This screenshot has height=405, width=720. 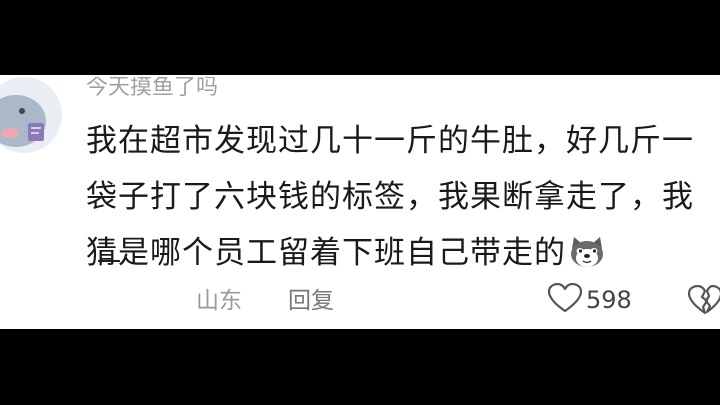 I want to click on heart-outline-icon, so click(x=565, y=299).